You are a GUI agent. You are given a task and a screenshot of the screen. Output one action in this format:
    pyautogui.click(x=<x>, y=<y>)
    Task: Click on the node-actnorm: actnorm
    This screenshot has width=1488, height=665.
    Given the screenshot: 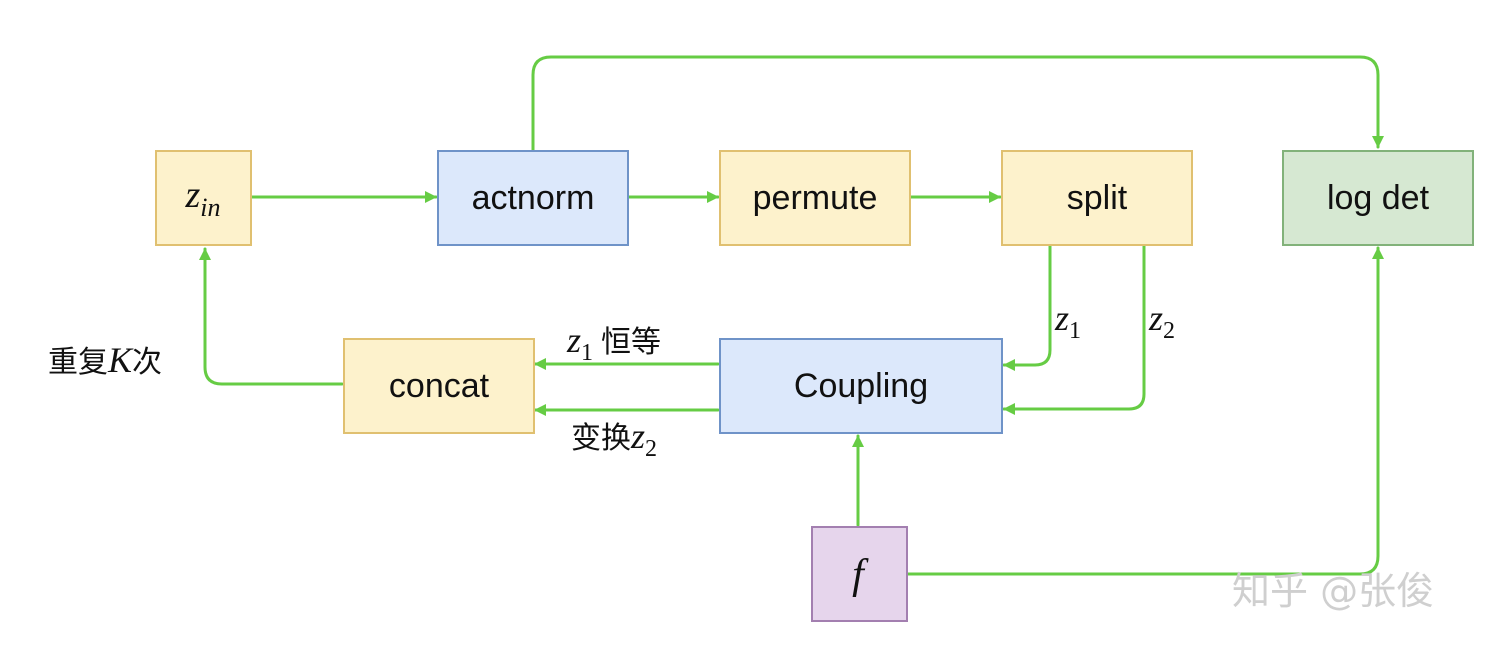 What is the action you would take?
    pyautogui.click(x=533, y=198)
    